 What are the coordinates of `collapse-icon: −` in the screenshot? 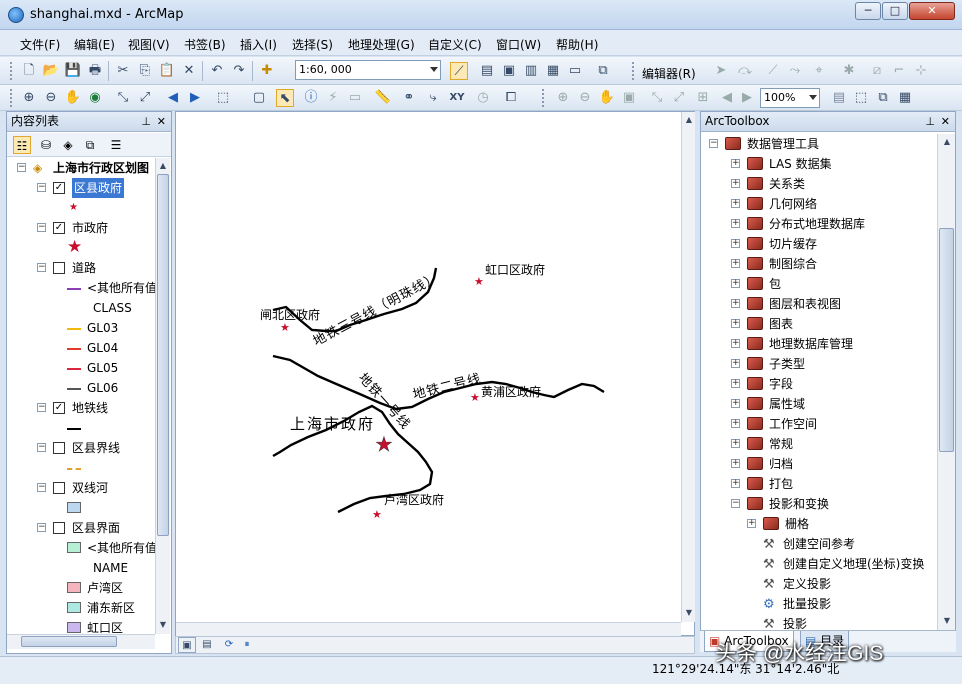 It's located at (21, 167).